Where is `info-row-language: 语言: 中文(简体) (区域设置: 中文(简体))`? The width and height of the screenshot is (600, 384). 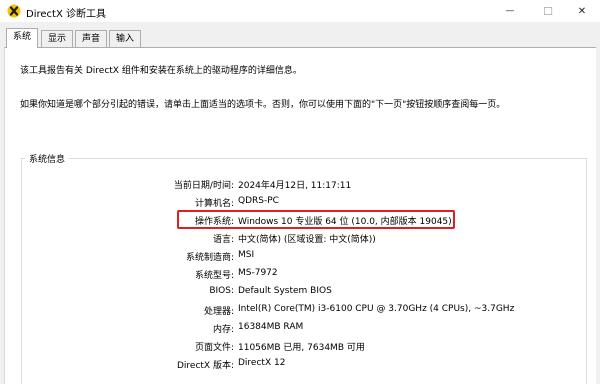
info-row-language: 语言: 中文(简体) (区域设置: 中文(简体)) is located at coordinates (295, 239).